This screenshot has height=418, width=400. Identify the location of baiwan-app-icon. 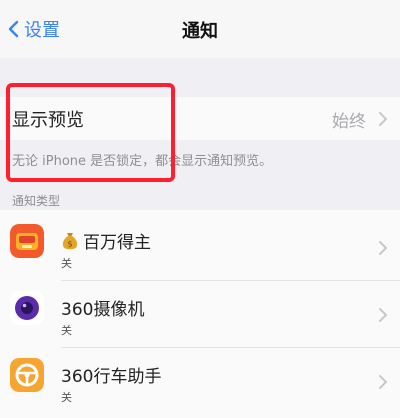
(27, 241).